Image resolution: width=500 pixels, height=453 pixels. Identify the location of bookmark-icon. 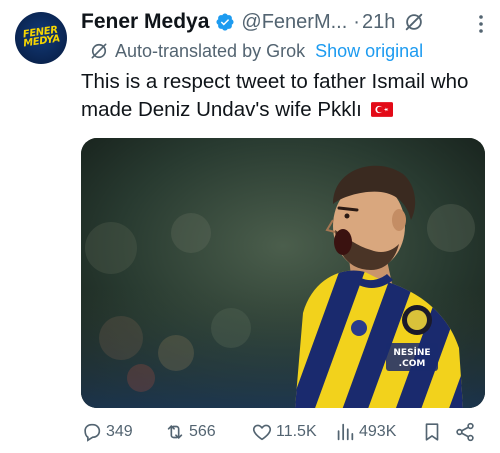
(432, 432).